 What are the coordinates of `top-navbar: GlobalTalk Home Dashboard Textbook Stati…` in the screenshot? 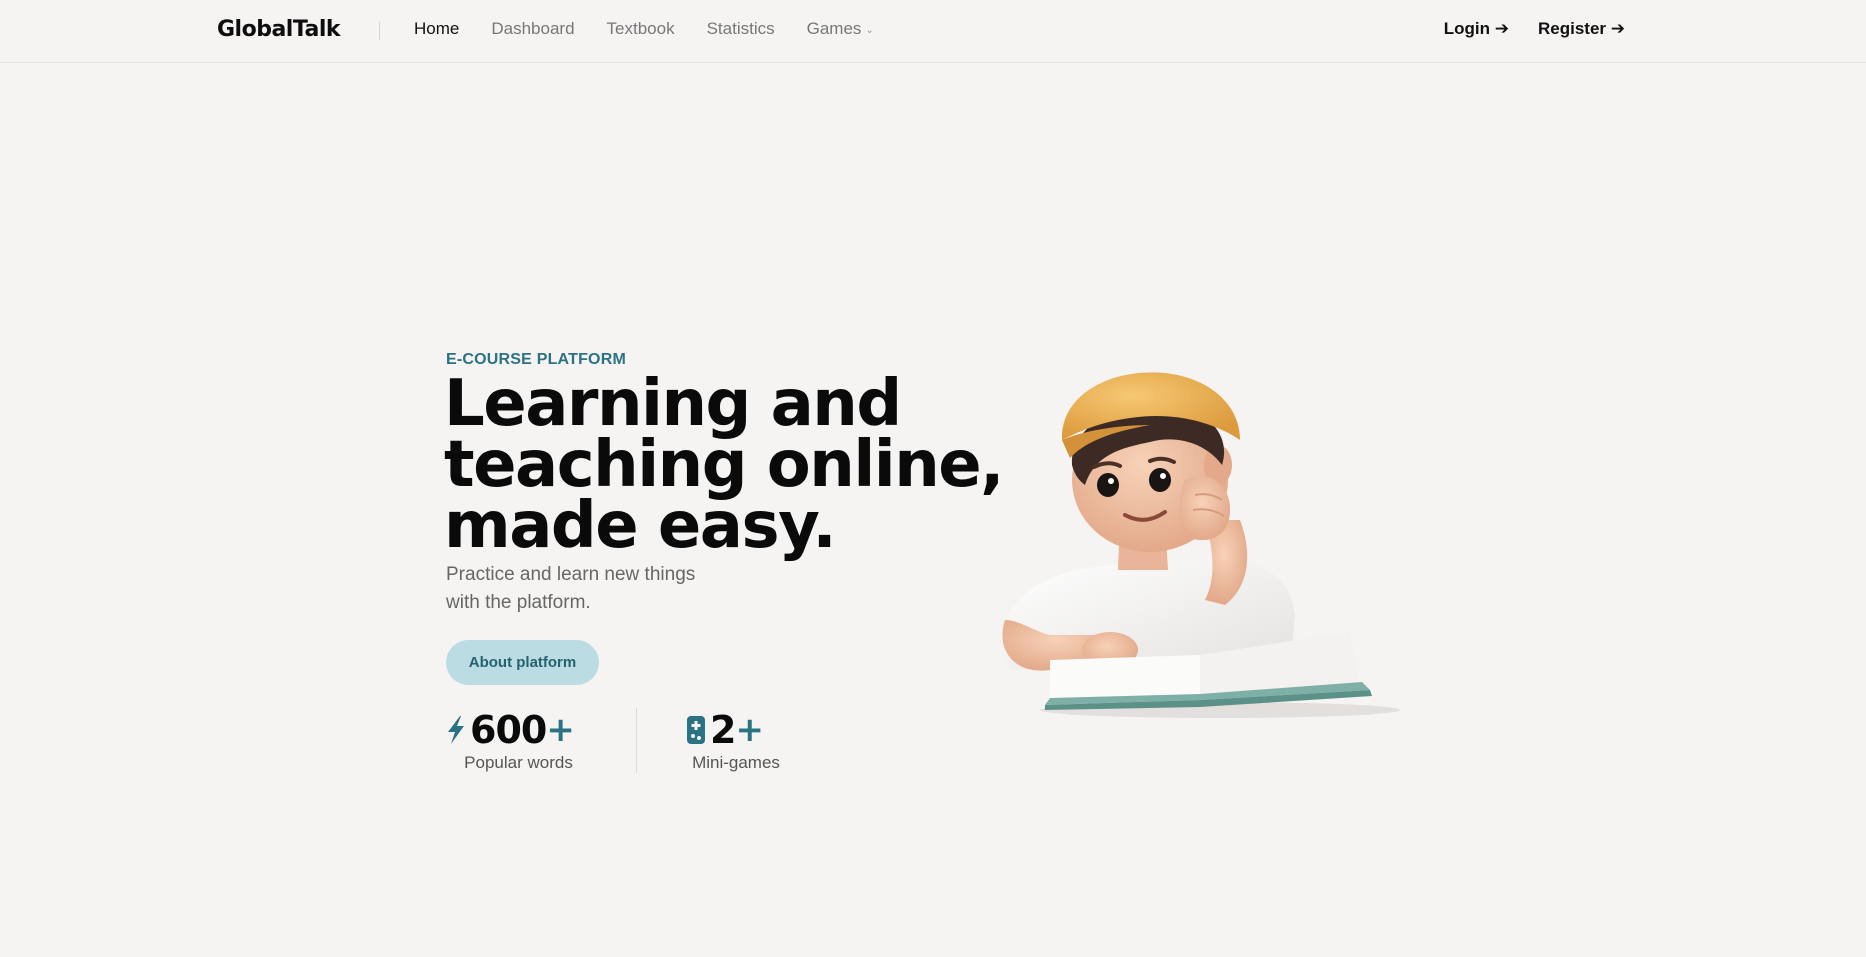 It's located at (933, 31).